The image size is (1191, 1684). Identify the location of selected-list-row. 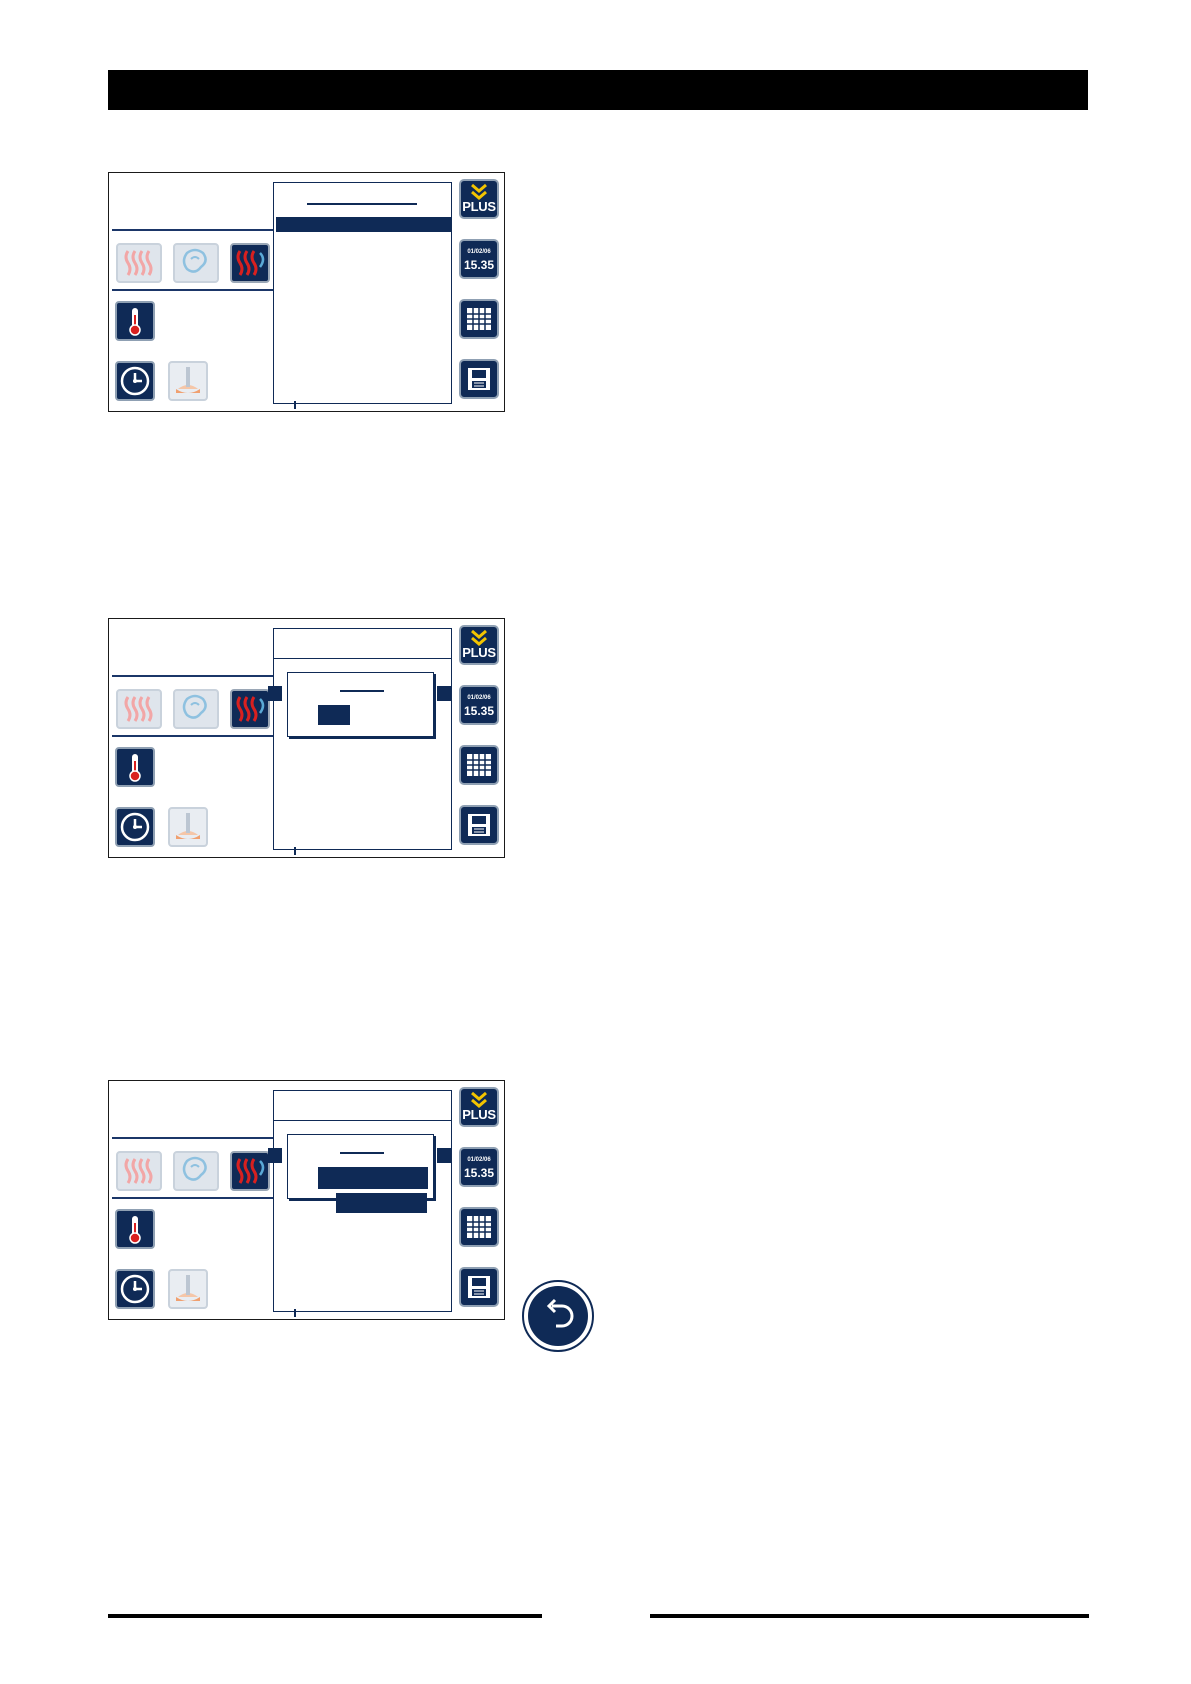
(363, 224).